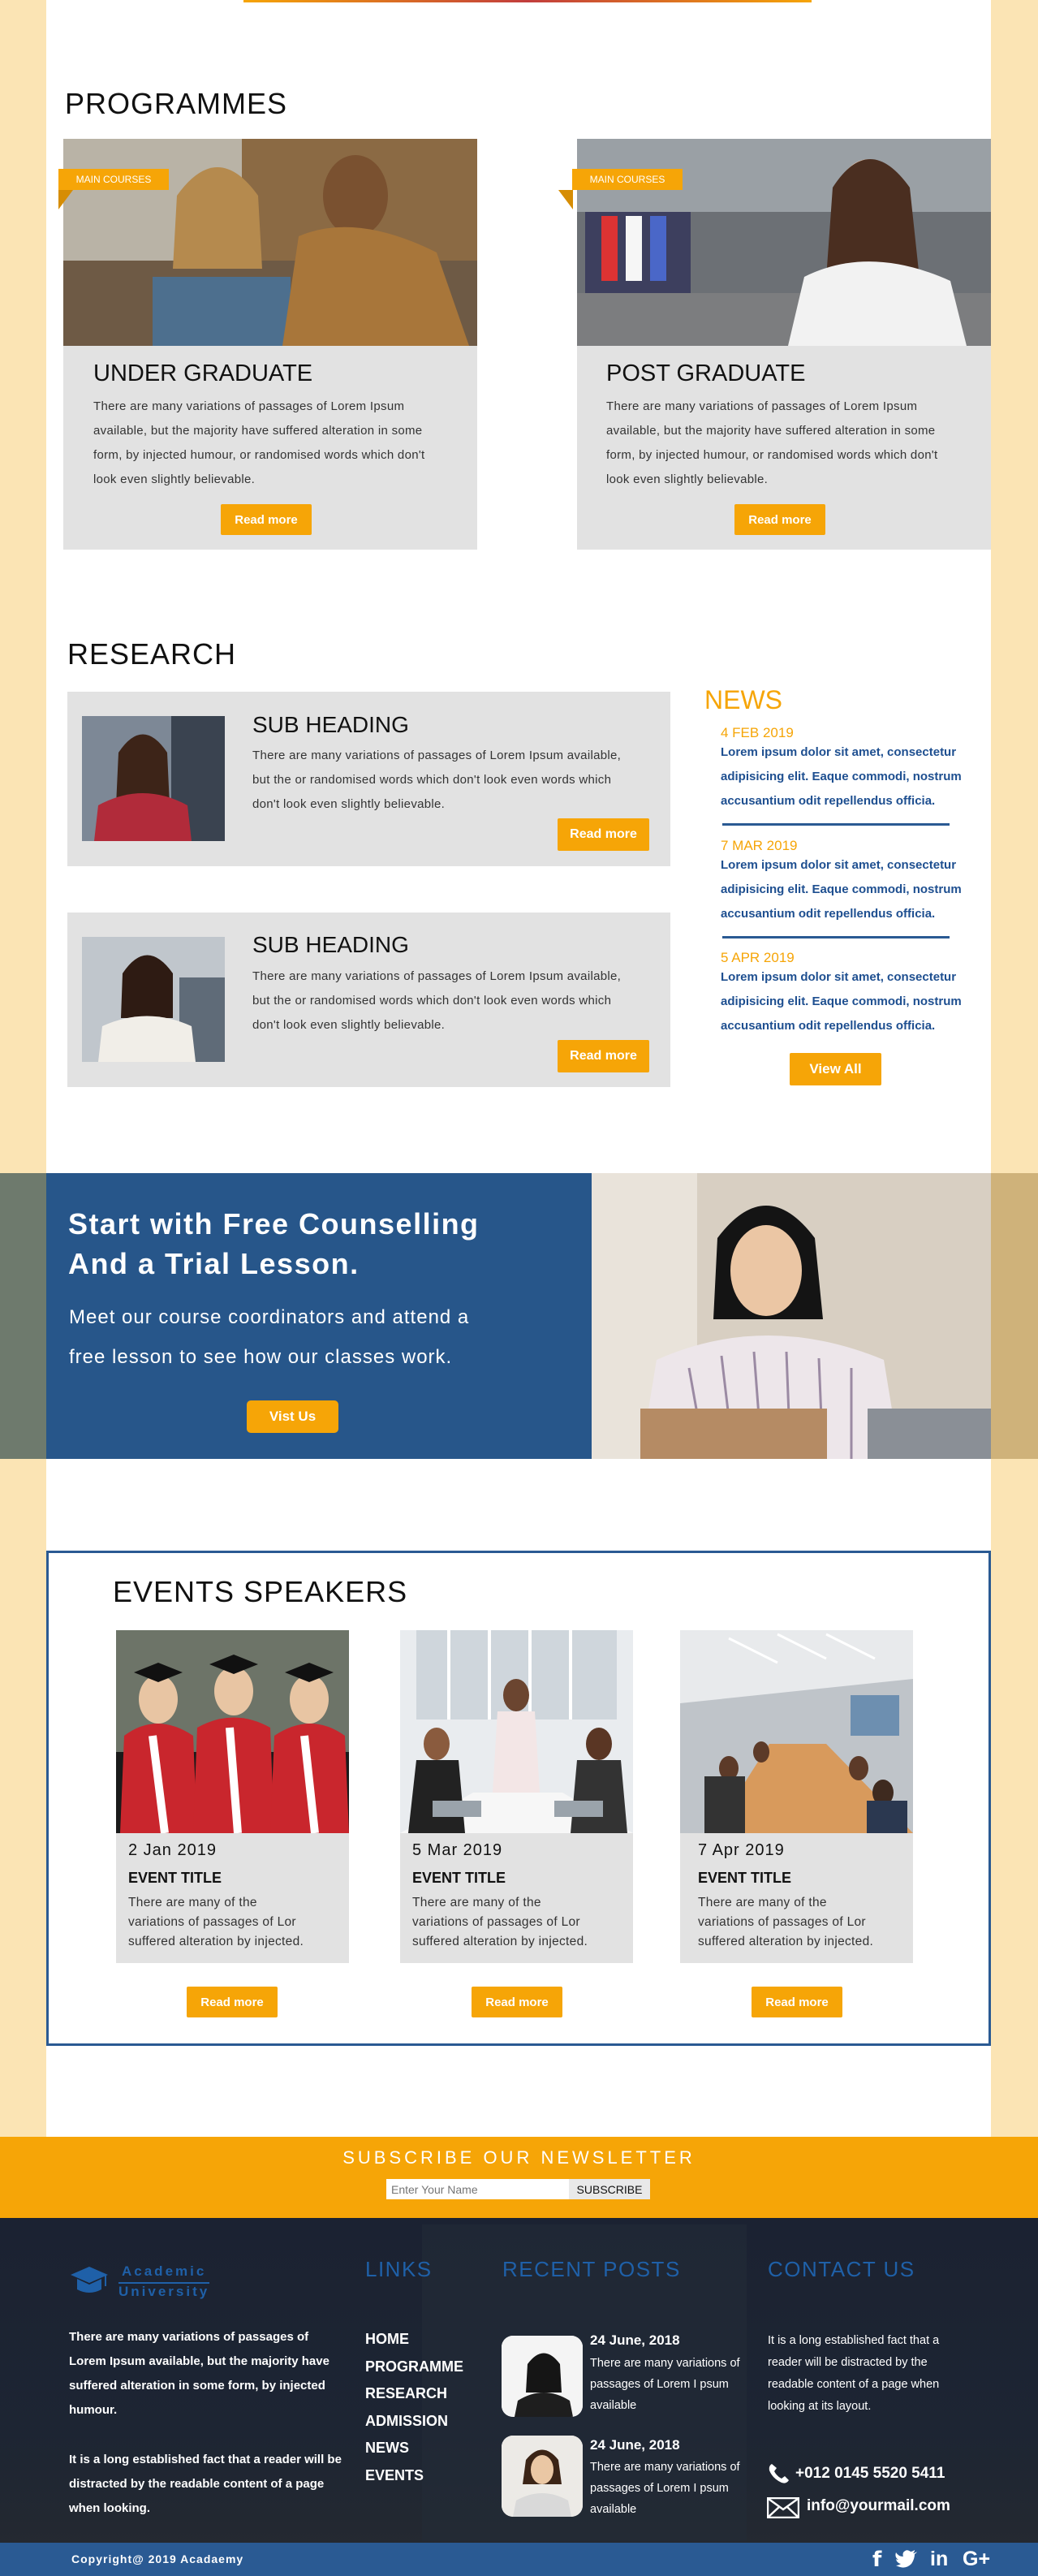  I want to click on counselling-heading-line1: Start with Free Counselling, so click(274, 1224).